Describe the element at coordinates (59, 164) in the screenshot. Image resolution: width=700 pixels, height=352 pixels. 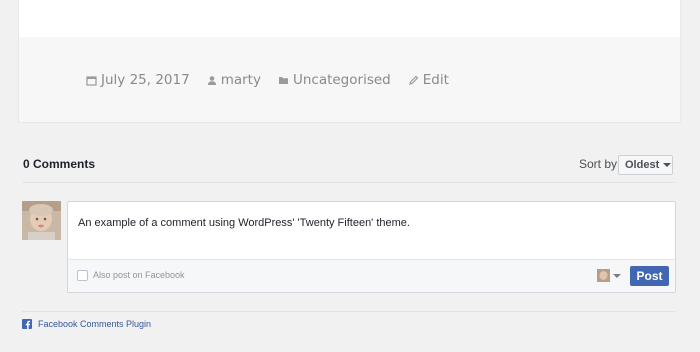
I see `comment-count: 0 Comments` at that location.